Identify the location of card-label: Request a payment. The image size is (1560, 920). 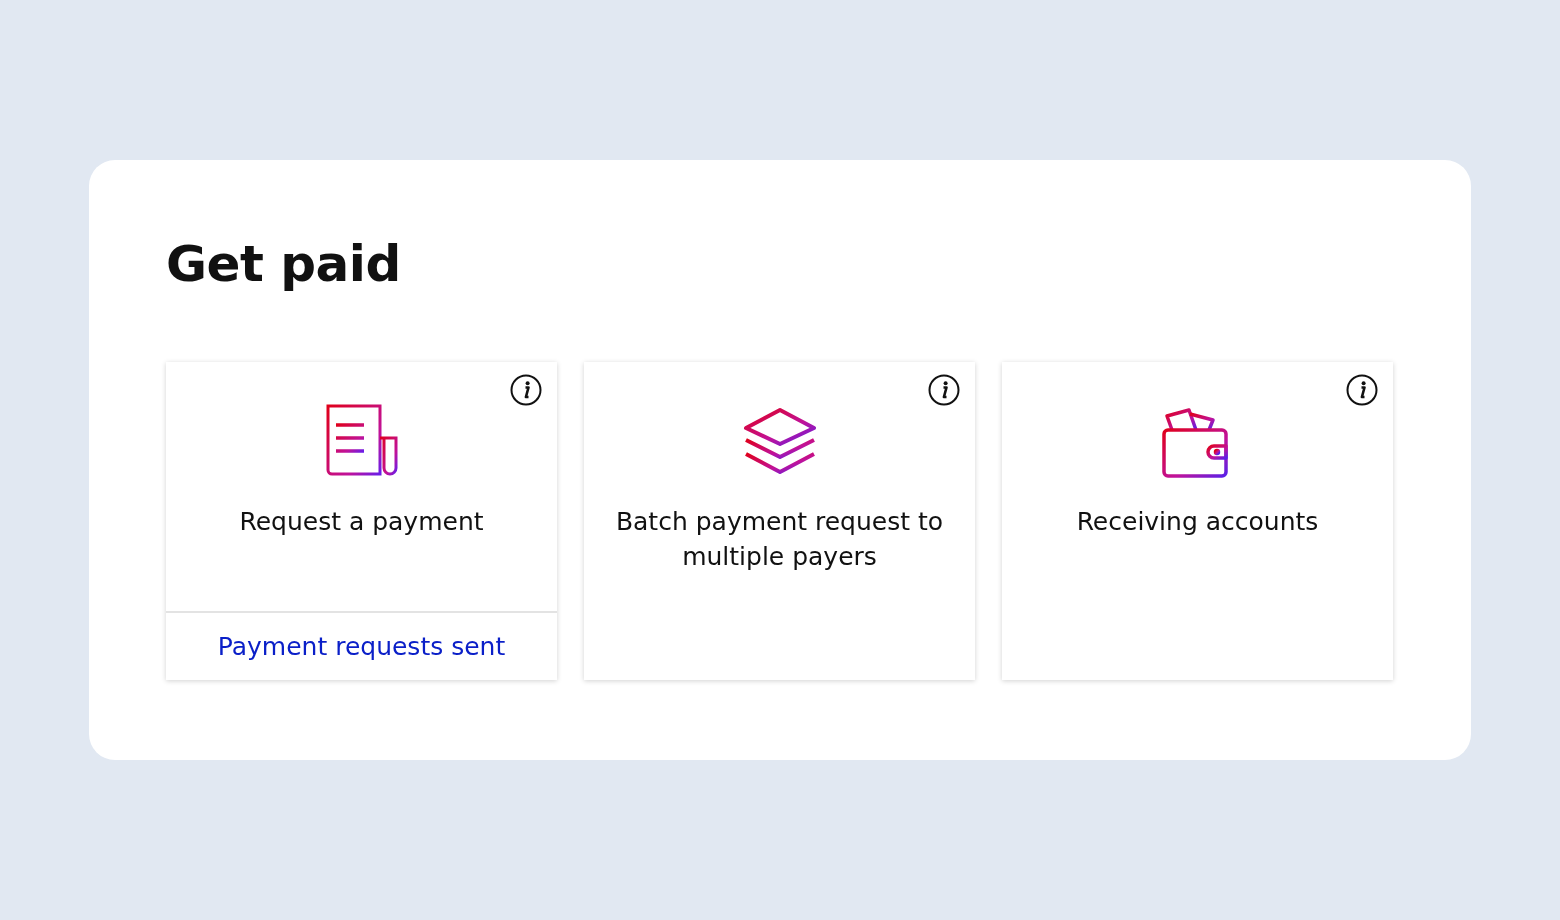
(361, 522).